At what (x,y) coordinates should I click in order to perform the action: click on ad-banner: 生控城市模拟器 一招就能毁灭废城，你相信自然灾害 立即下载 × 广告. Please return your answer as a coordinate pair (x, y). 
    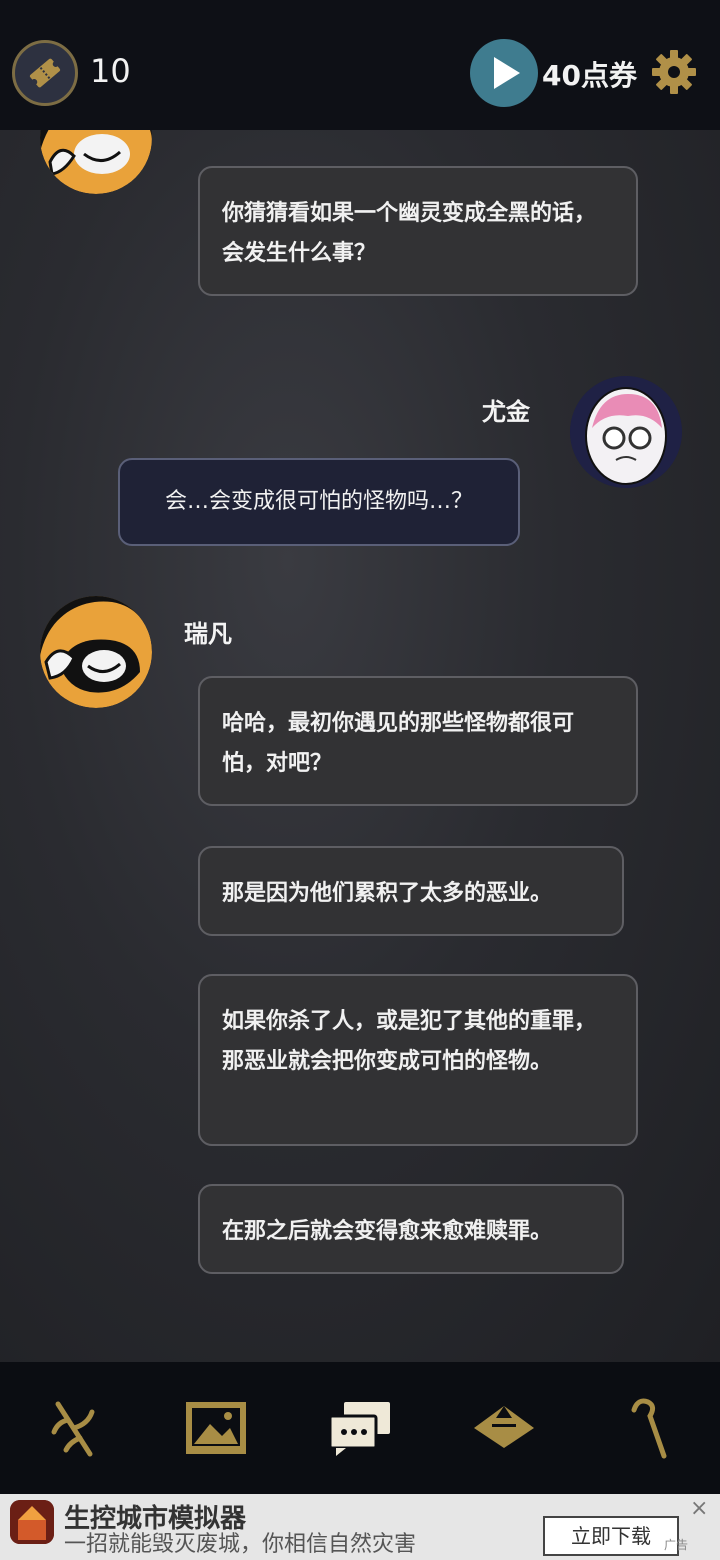
    Looking at the image, I should click on (360, 1527).